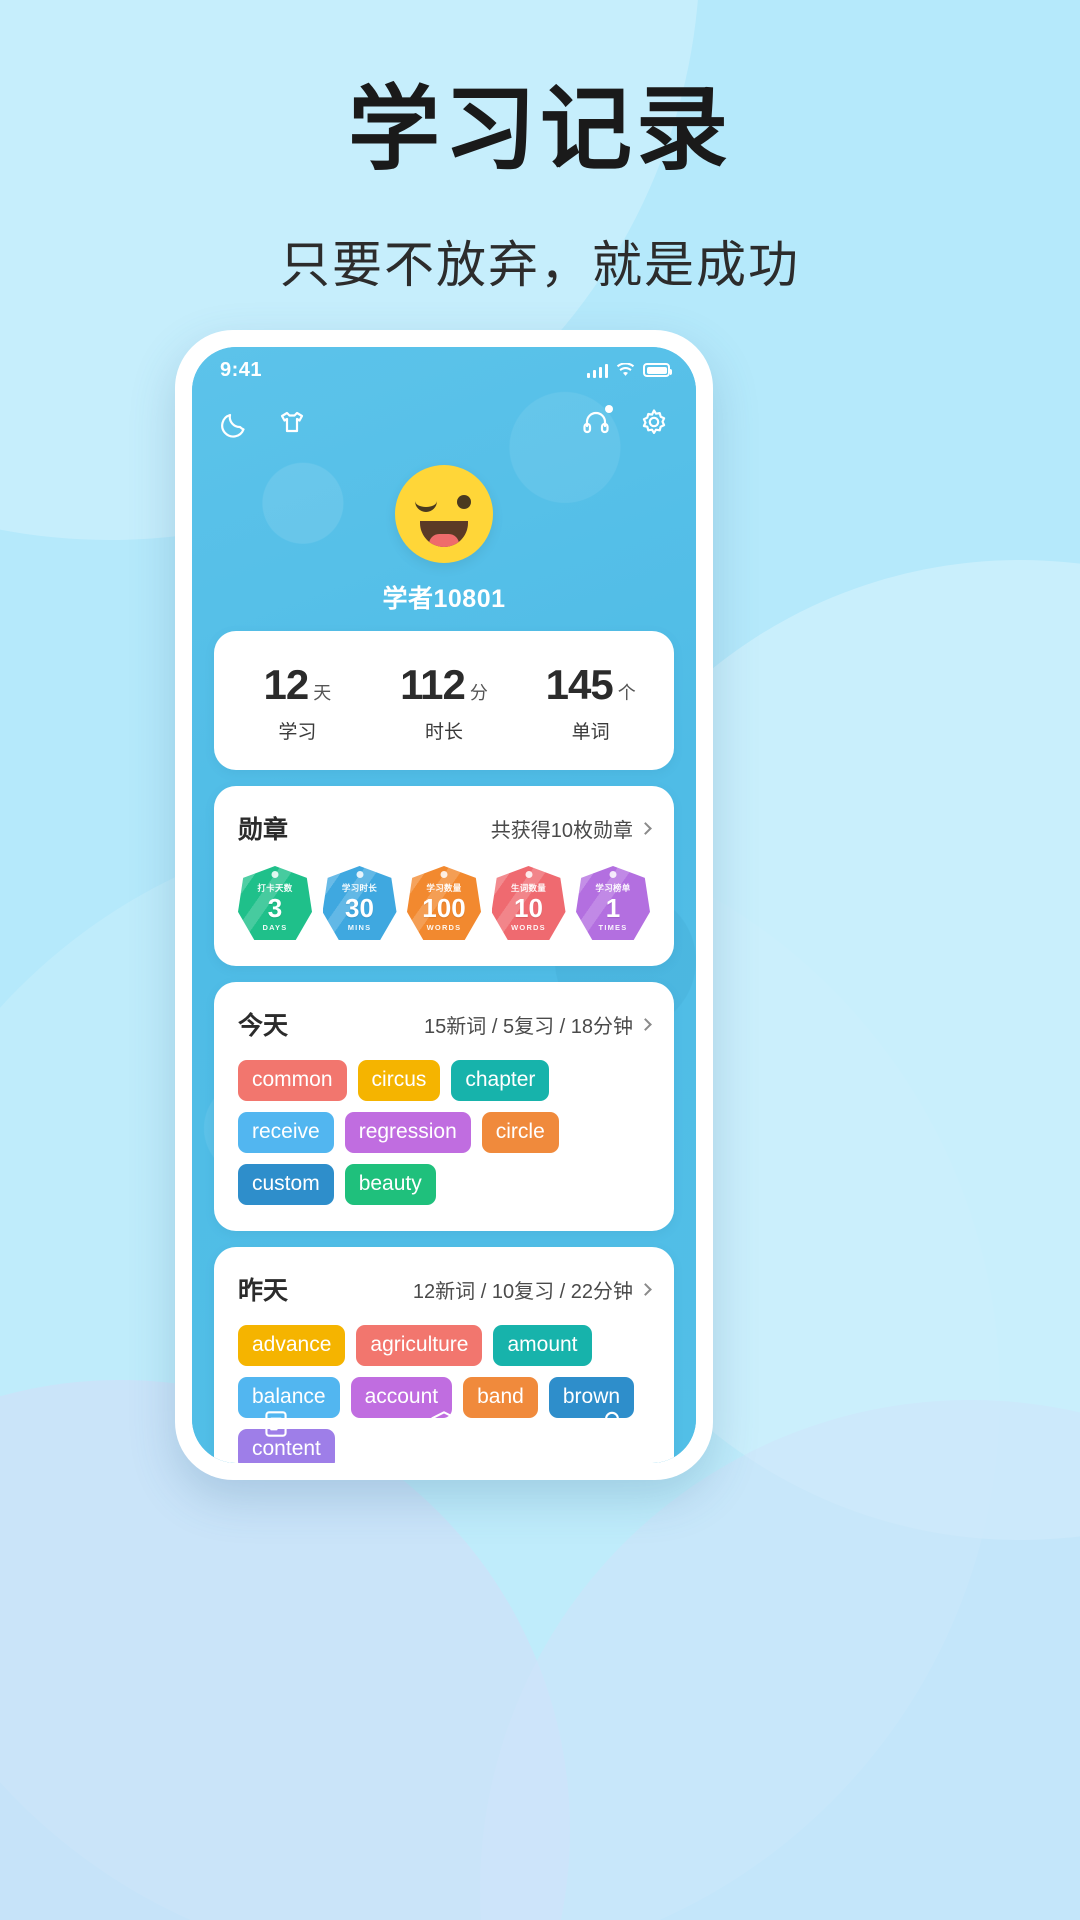 The image size is (1080, 1920). What do you see at coordinates (263, 830) in the screenshot?
I see `medals-title: 勋章` at bounding box center [263, 830].